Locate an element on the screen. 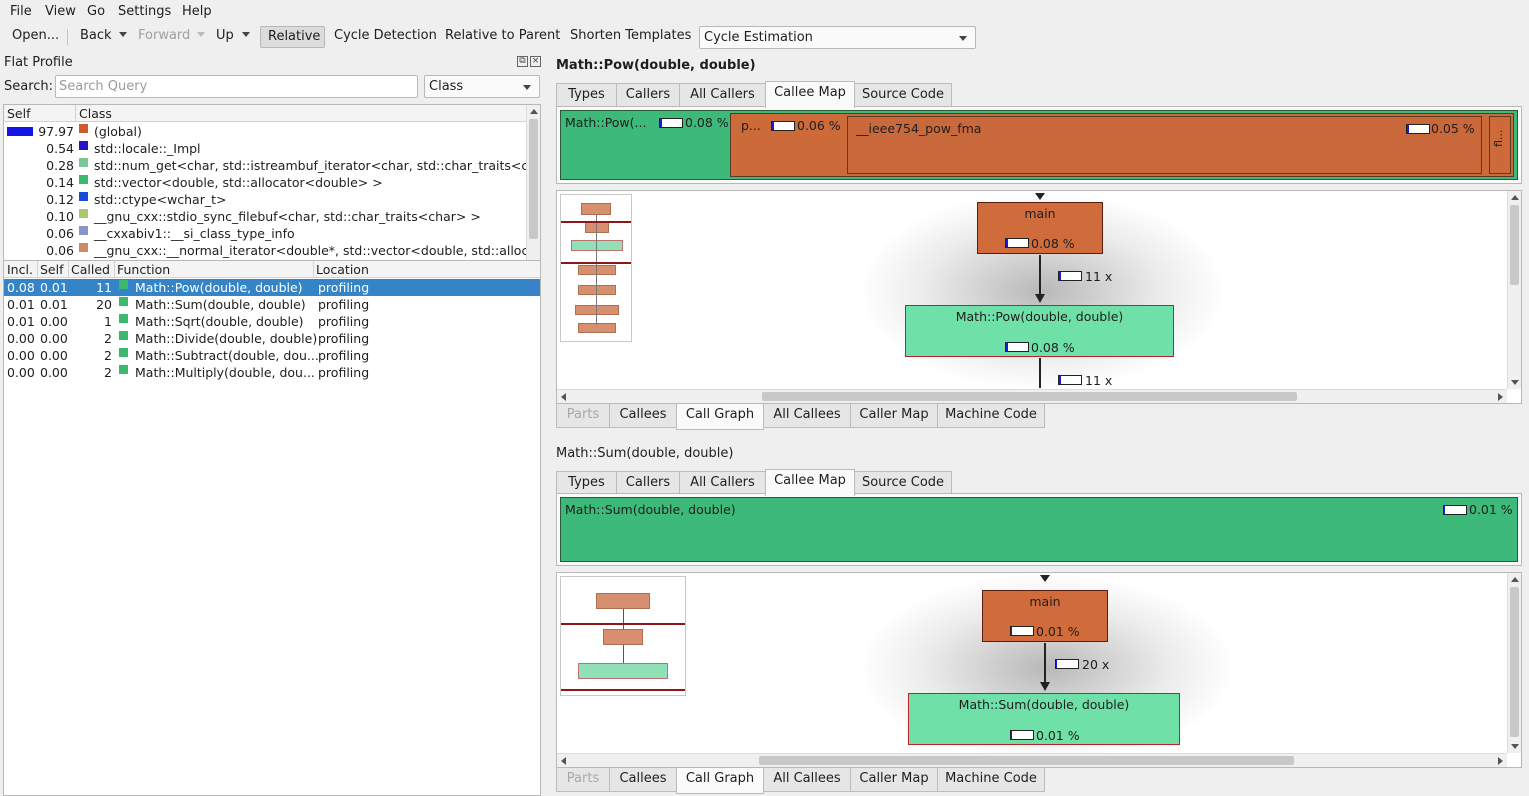 The width and height of the screenshot is (1529, 796). menu-file: File is located at coordinates (21, 11).